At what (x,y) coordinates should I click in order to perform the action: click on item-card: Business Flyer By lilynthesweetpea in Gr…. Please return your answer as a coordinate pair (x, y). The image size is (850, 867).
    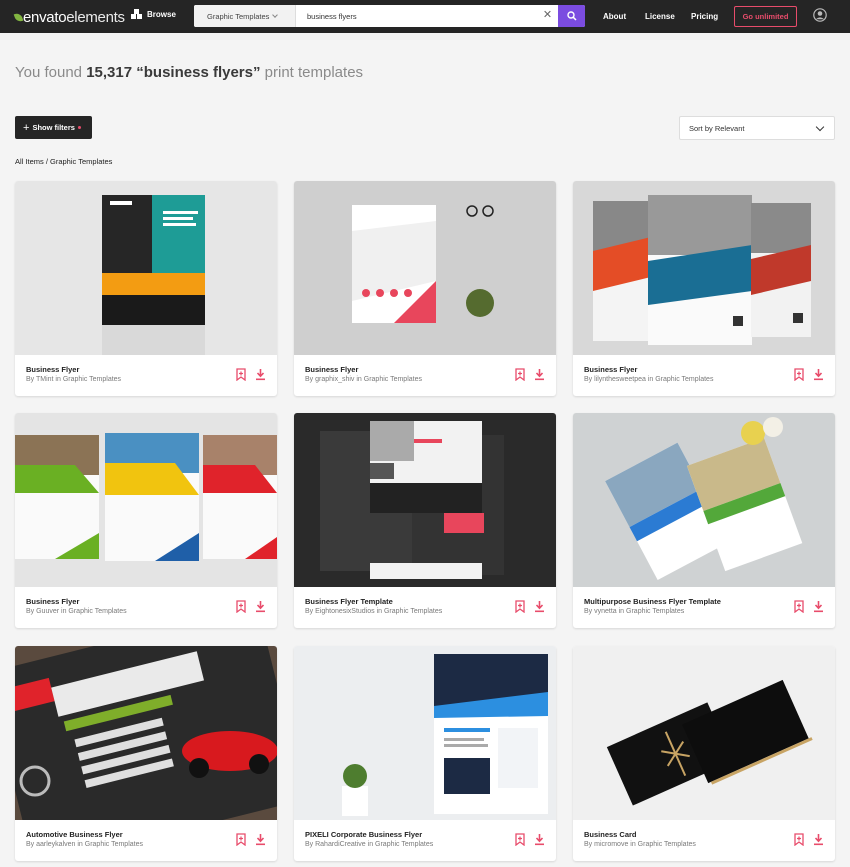
    Looking at the image, I should click on (704, 288).